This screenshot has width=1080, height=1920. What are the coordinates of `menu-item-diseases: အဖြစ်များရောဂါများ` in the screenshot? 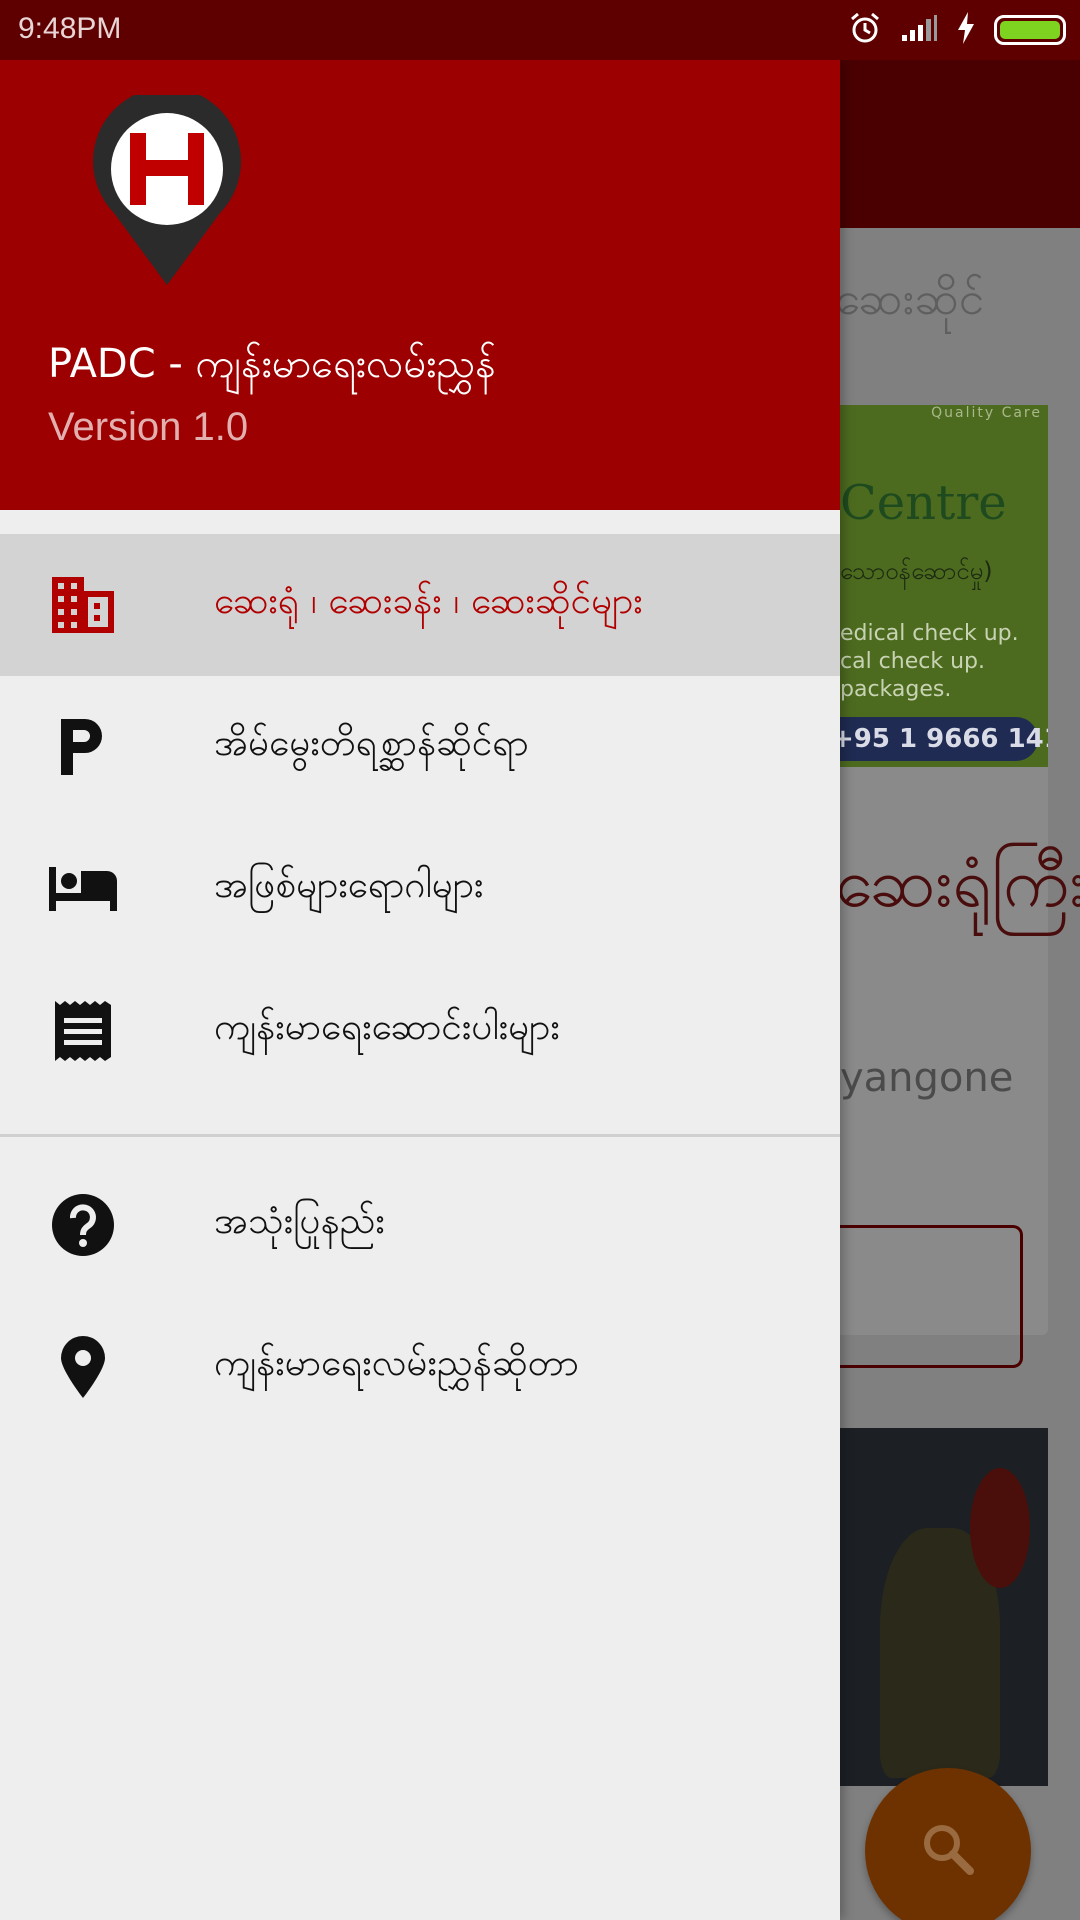 It's located at (420, 889).